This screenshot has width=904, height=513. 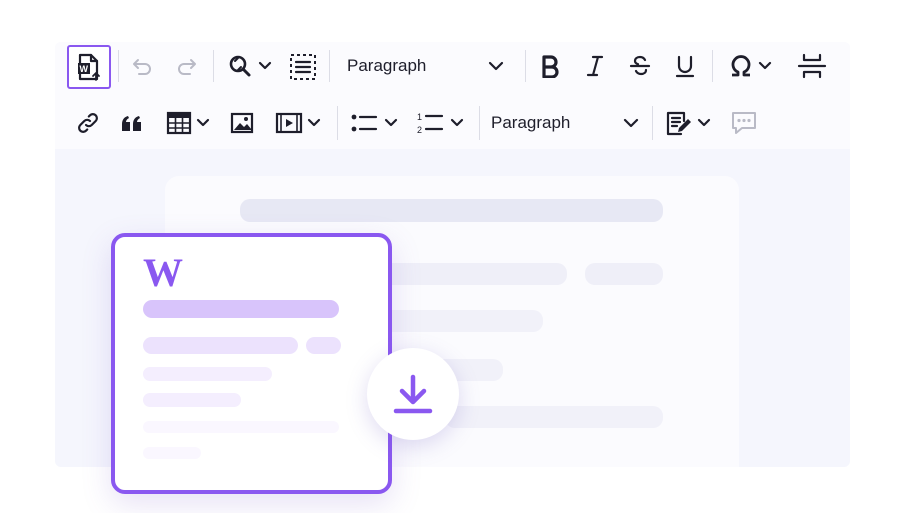 I want to click on image-icon, so click(x=242, y=123).